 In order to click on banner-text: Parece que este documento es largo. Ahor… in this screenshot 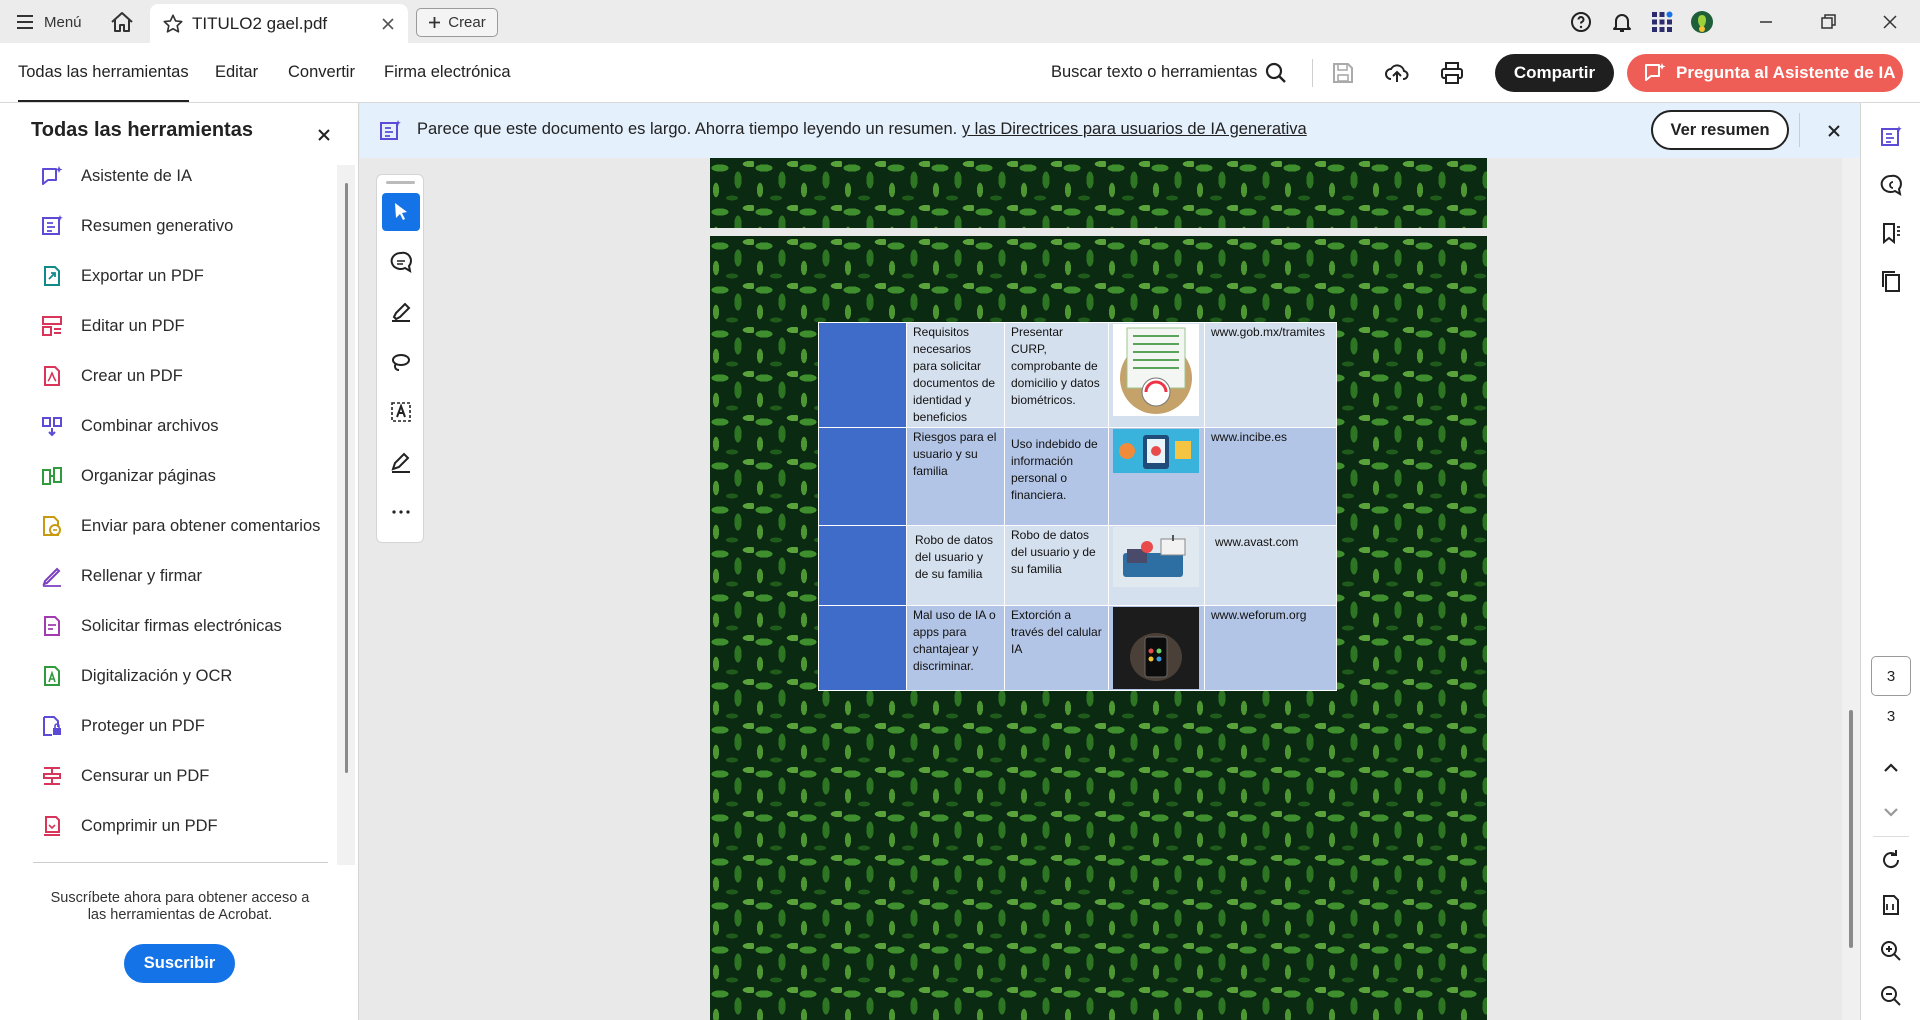, I will do `click(687, 129)`.